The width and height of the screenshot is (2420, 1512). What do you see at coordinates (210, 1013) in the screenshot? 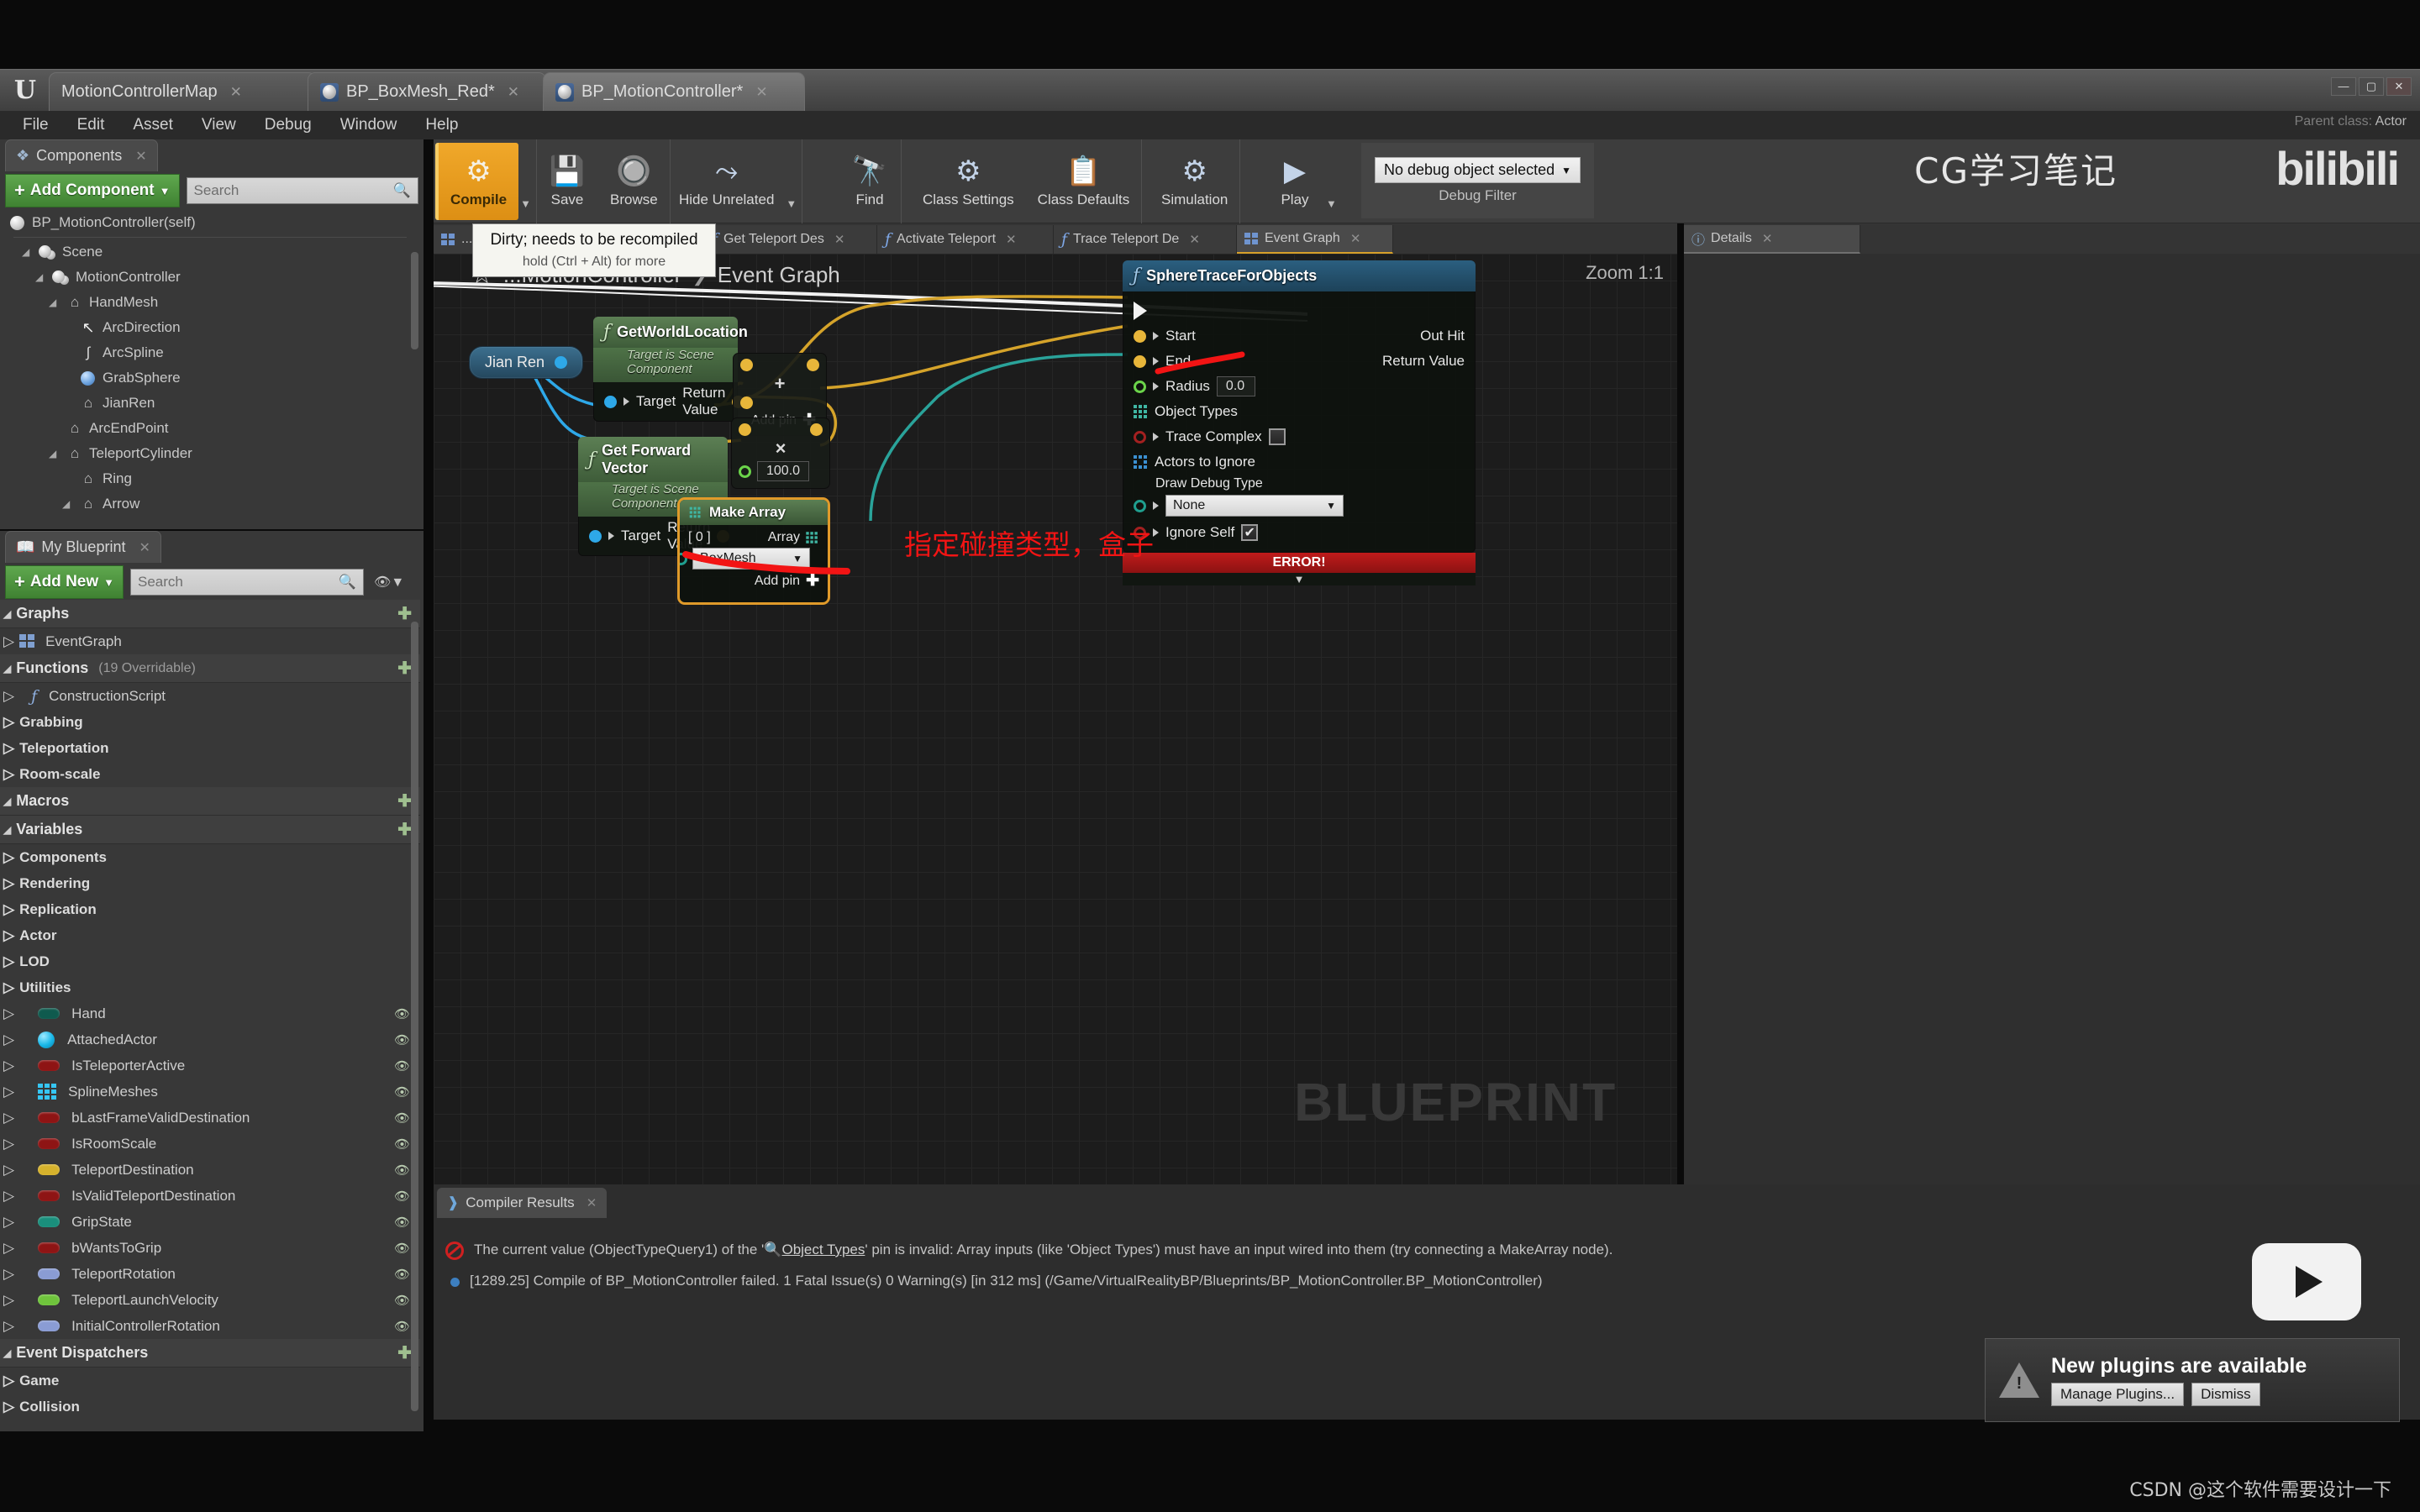
I see `myblueprint-item: ▷ Hand 👁` at bounding box center [210, 1013].